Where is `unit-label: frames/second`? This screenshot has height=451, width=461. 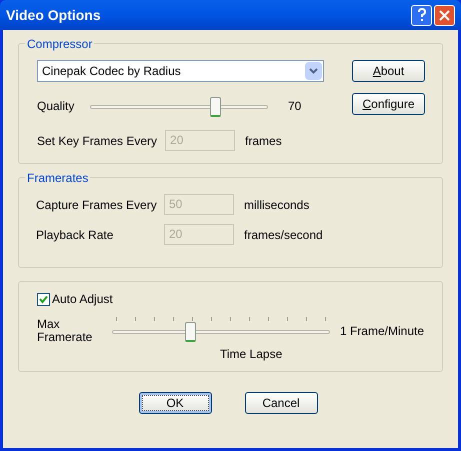 unit-label: frames/second is located at coordinates (283, 235).